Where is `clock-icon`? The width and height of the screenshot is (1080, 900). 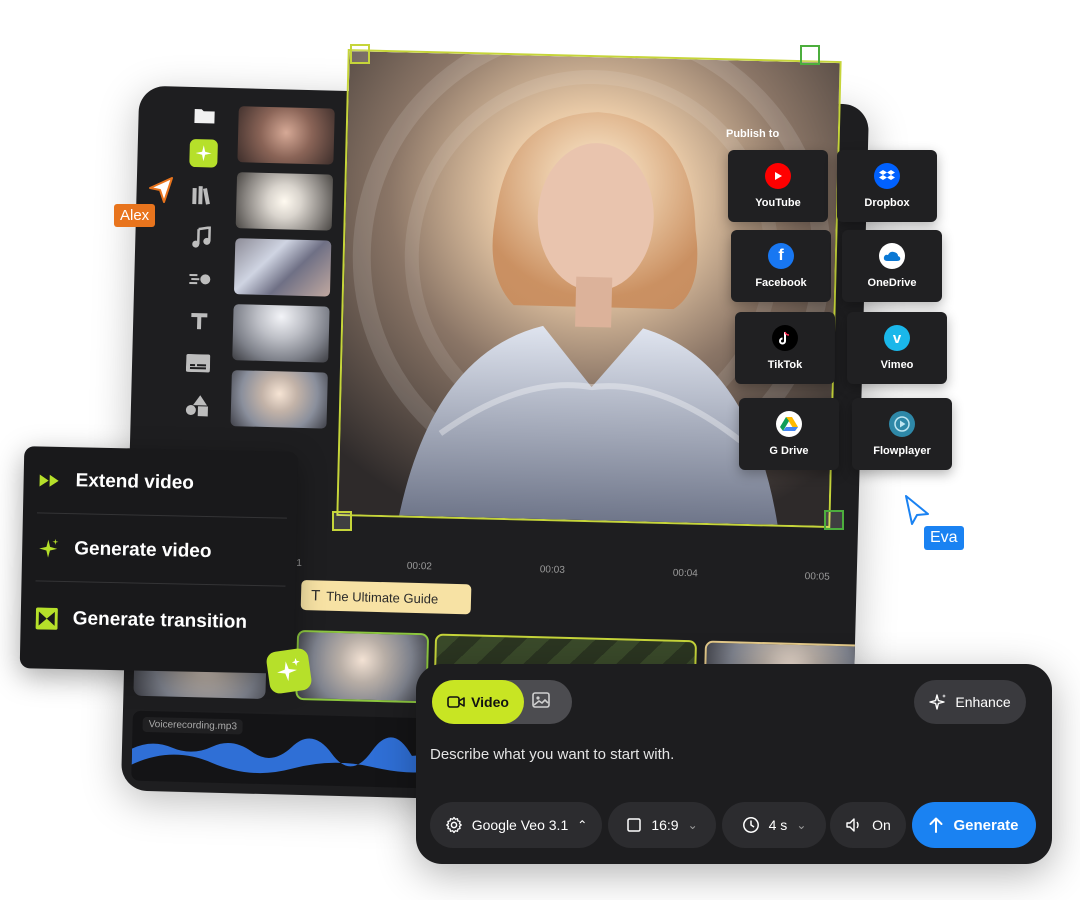
clock-icon is located at coordinates (750, 825).